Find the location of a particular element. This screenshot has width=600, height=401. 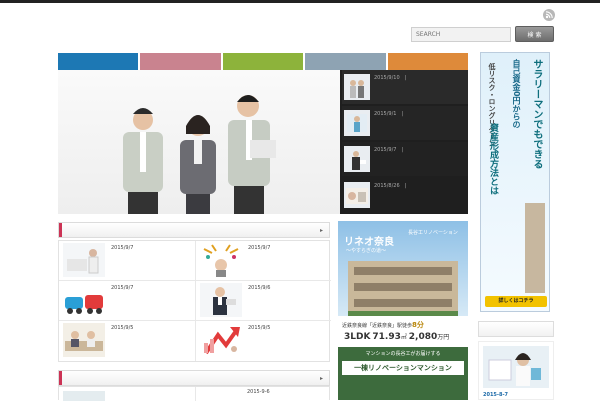

thumb-date: 2015/8/26 | is located at coordinates (390, 186).